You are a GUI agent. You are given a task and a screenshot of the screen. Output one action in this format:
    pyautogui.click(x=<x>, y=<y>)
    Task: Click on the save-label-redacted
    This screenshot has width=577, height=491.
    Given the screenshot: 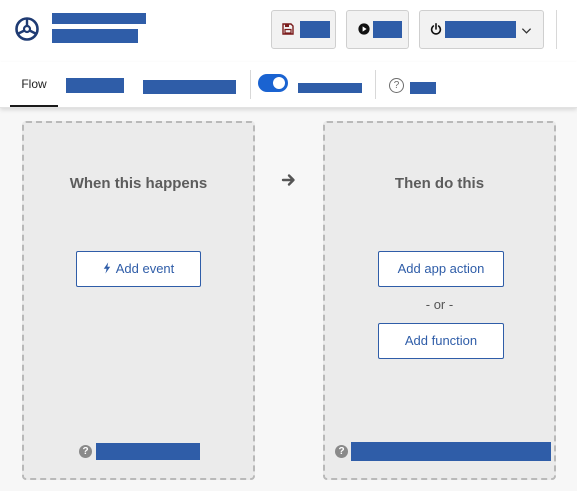 What is the action you would take?
    pyautogui.click(x=315, y=29)
    